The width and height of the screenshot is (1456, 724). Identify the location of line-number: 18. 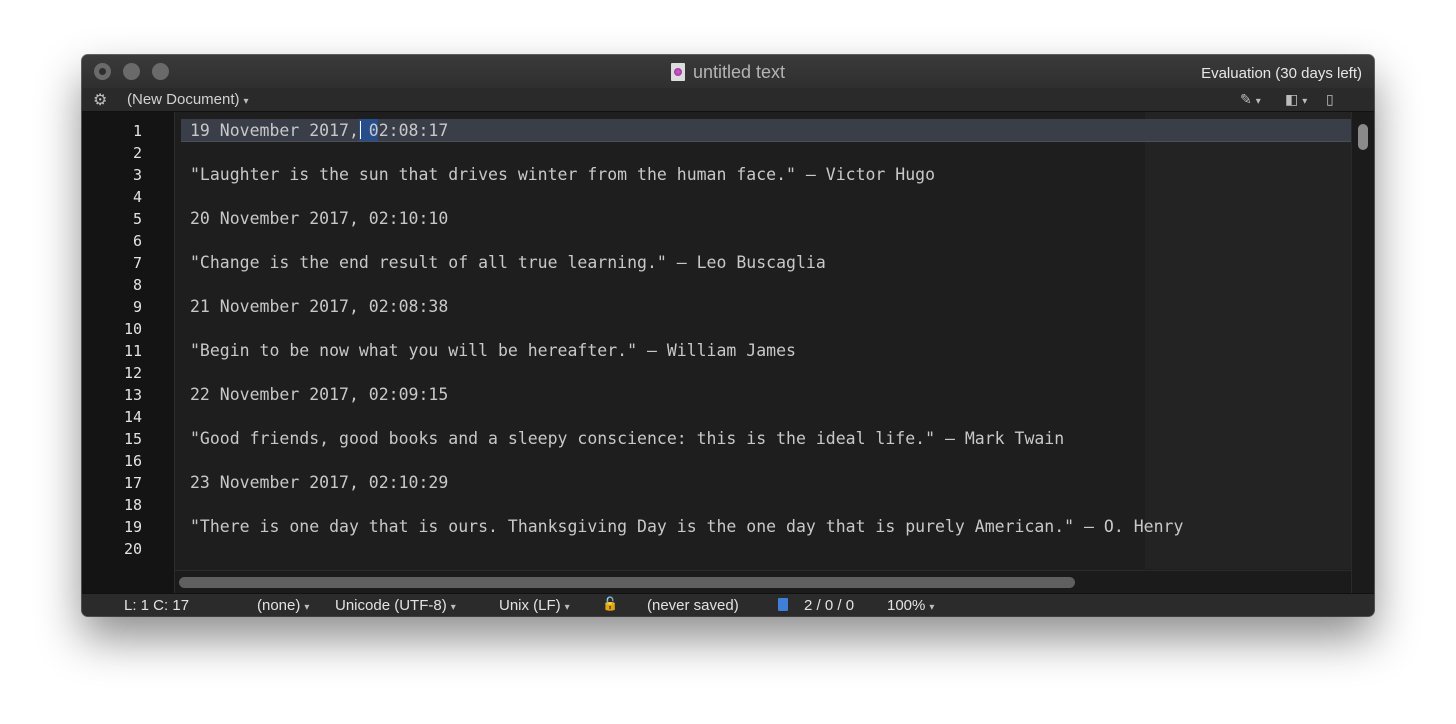
(132, 505).